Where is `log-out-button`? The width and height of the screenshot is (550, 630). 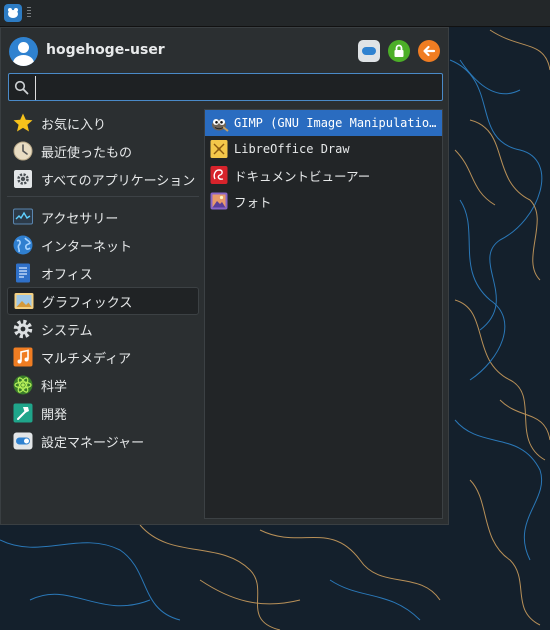 log-out-button is located at coordinates (429, 51).